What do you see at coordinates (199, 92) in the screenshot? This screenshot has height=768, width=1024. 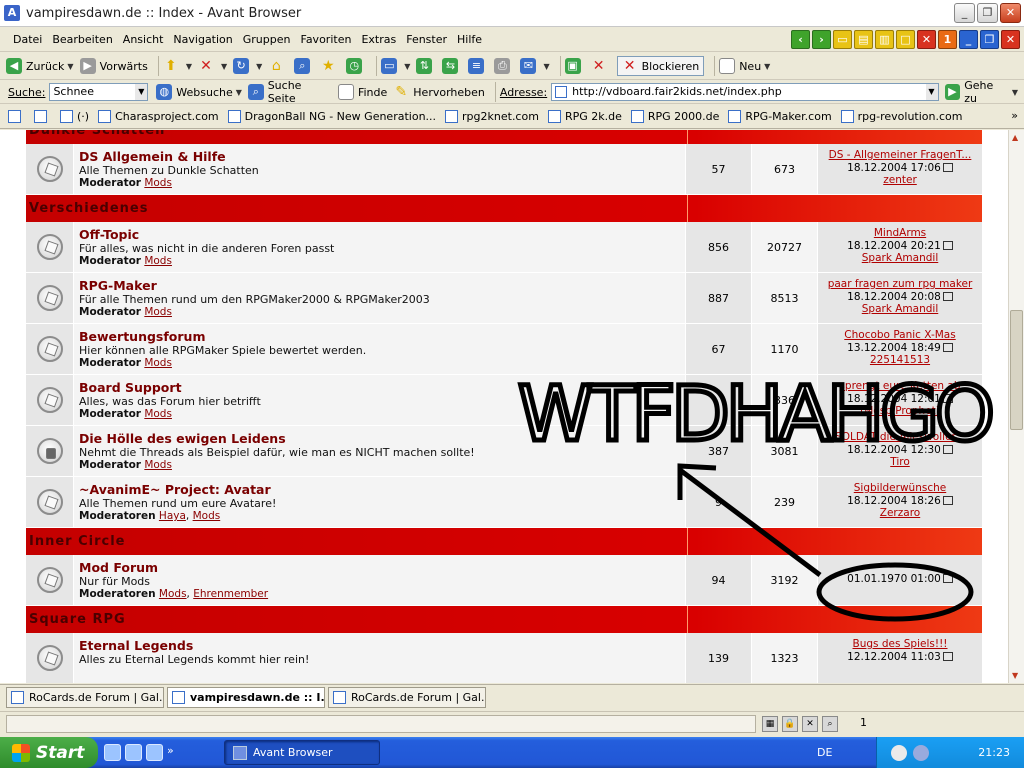 I see `websearch-button: ◍ Websuche ▼` at bounding box center [199, 92].